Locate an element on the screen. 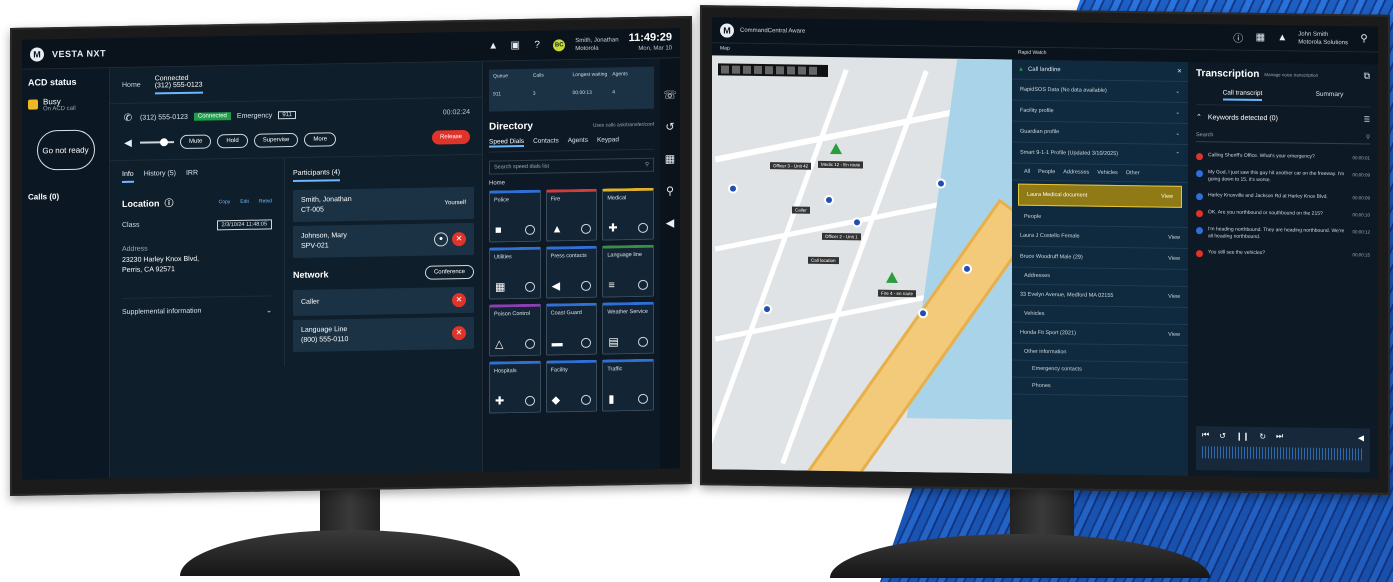  more-button: More is located at coordinates (320, 139).